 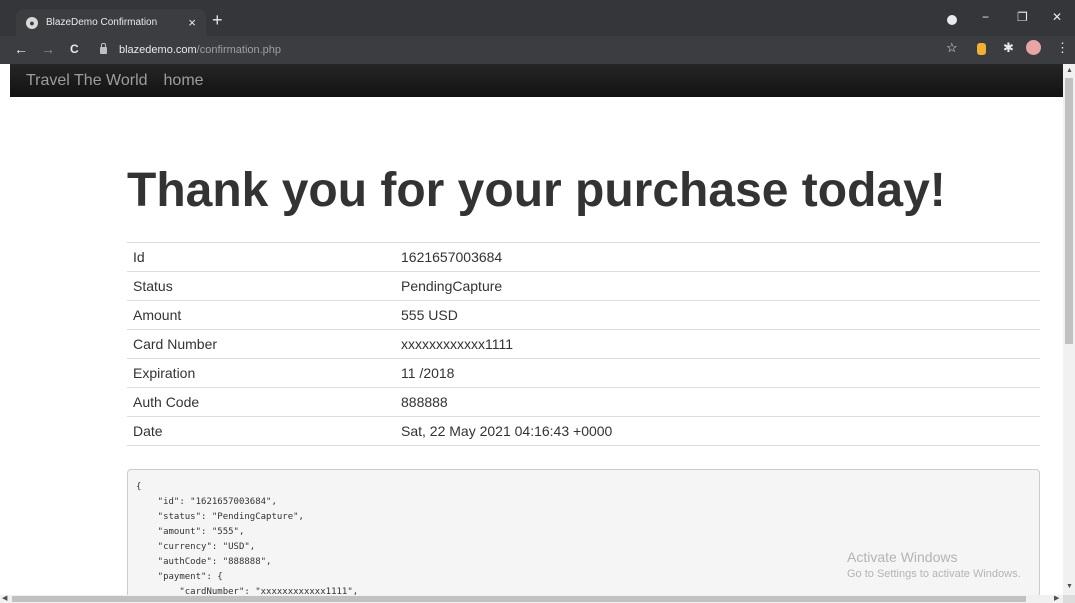 I want to click on scroll-down-icon: ▼, so click(x=1069, y=586).